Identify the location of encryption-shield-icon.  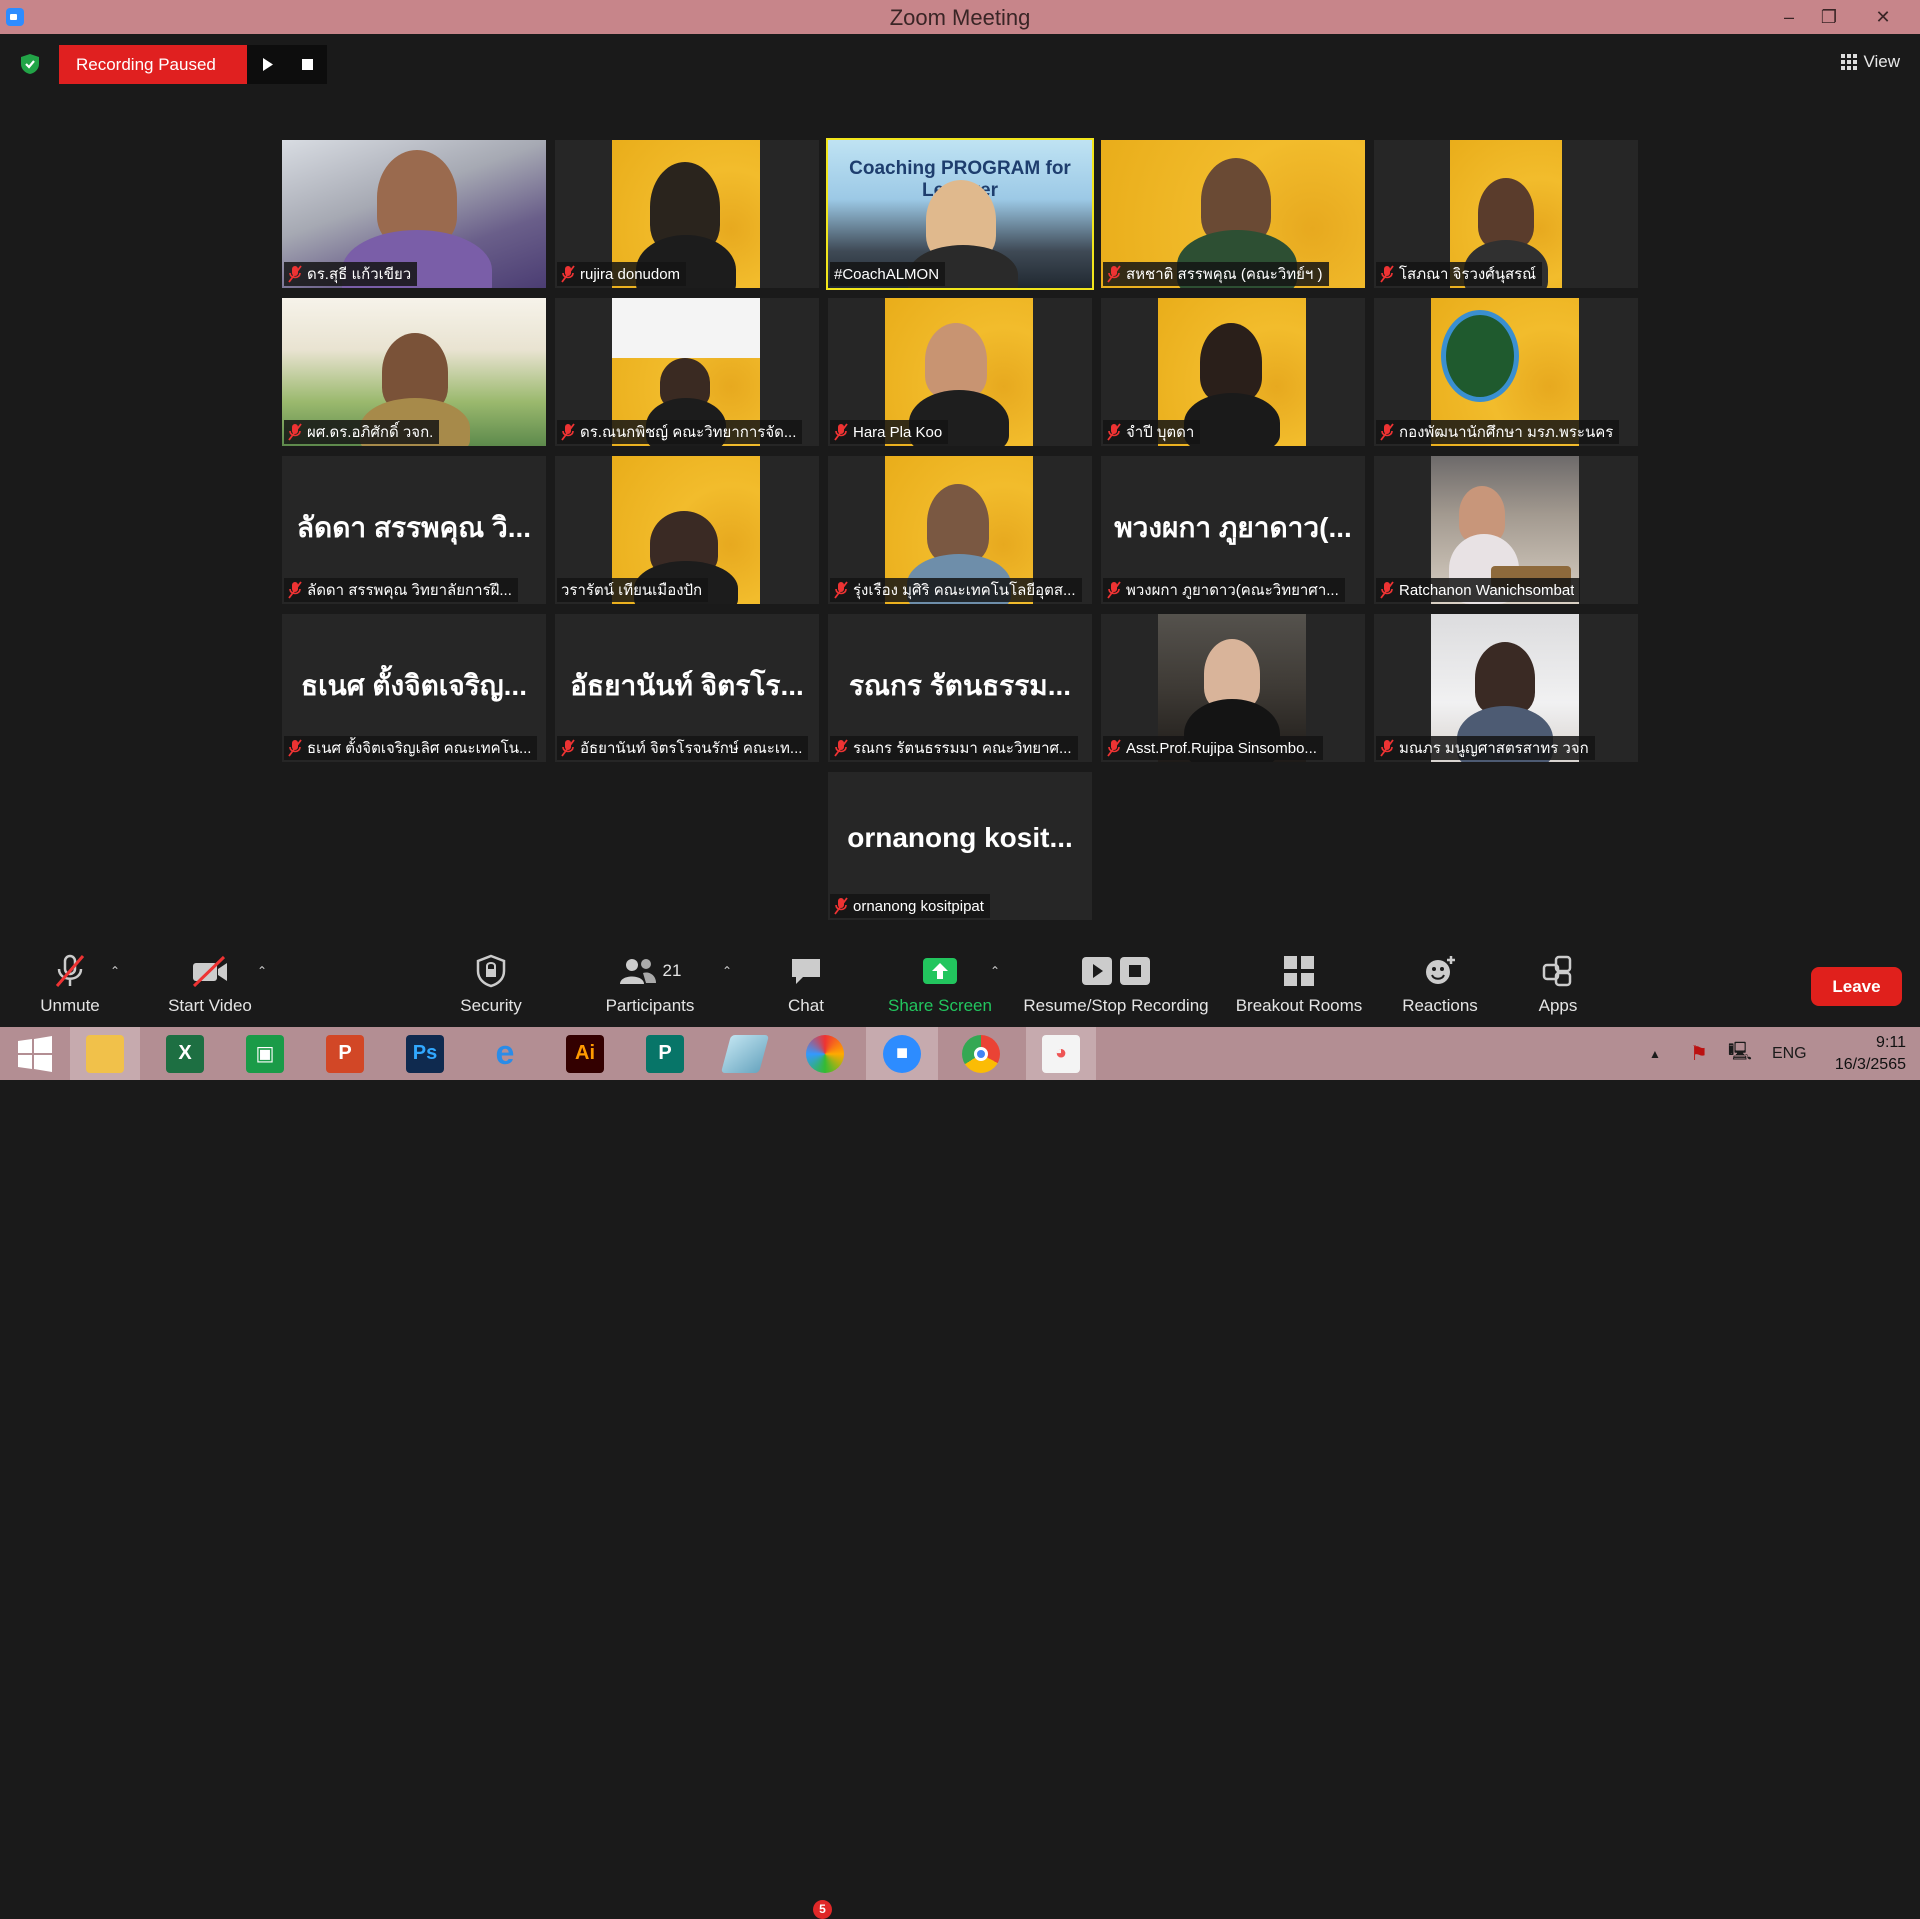
(30, 64).